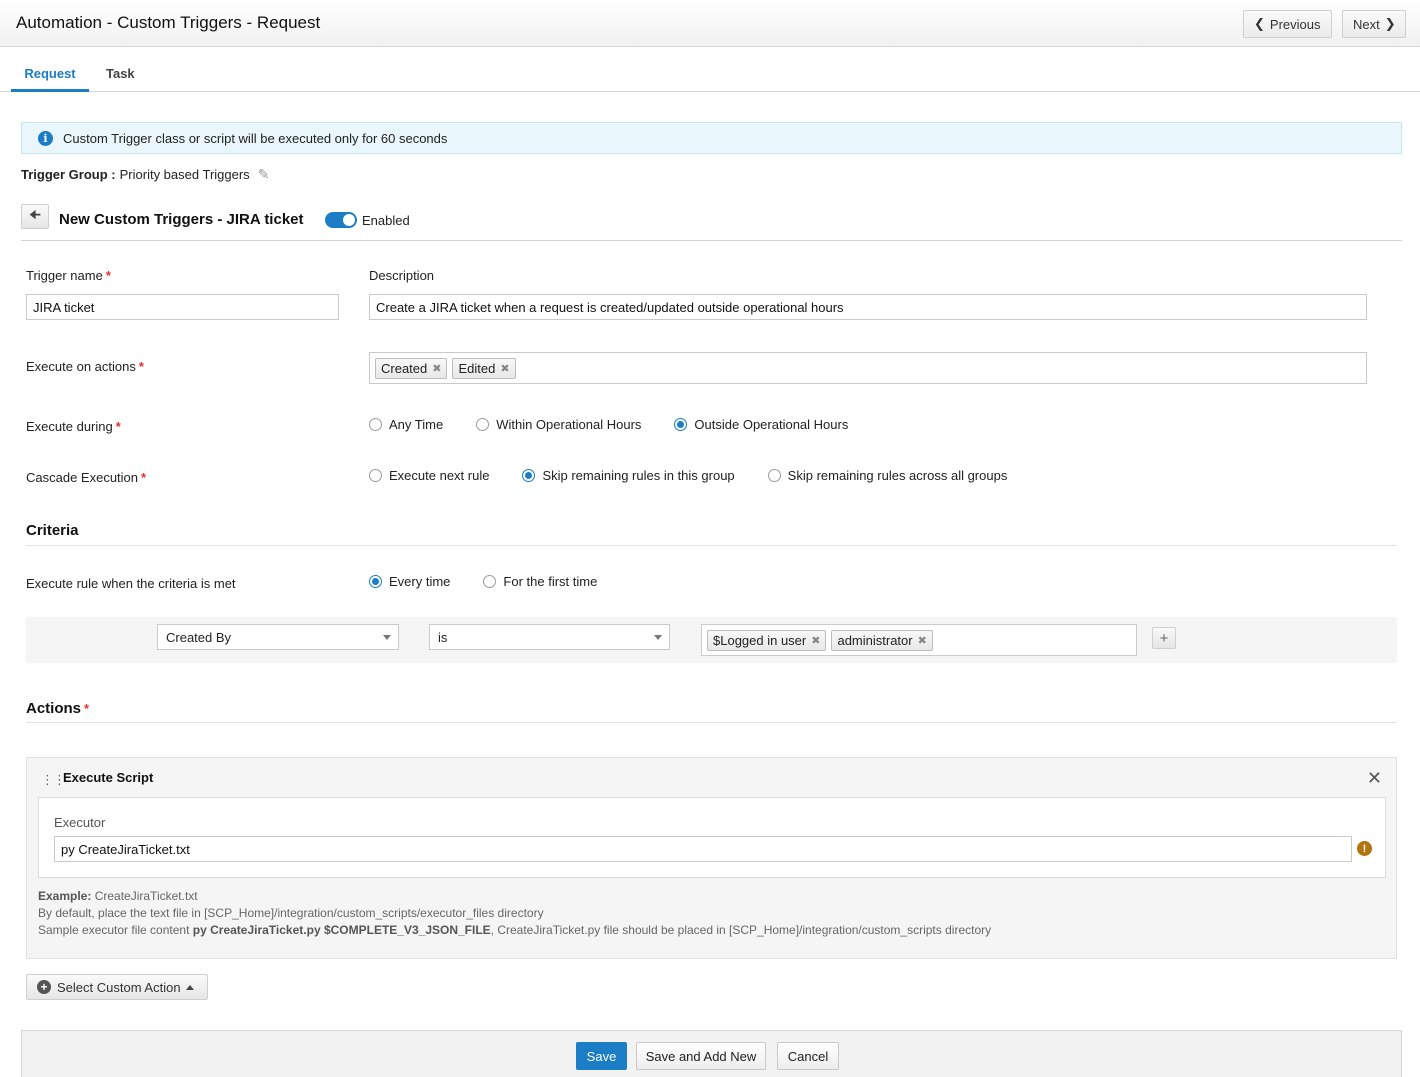 The image size is (1420, 1077). What do you see at coordinates (82, 477) in the screenshot?
I see `cascade-label-text: Cascade Execution` at bounding box center [82, 477].